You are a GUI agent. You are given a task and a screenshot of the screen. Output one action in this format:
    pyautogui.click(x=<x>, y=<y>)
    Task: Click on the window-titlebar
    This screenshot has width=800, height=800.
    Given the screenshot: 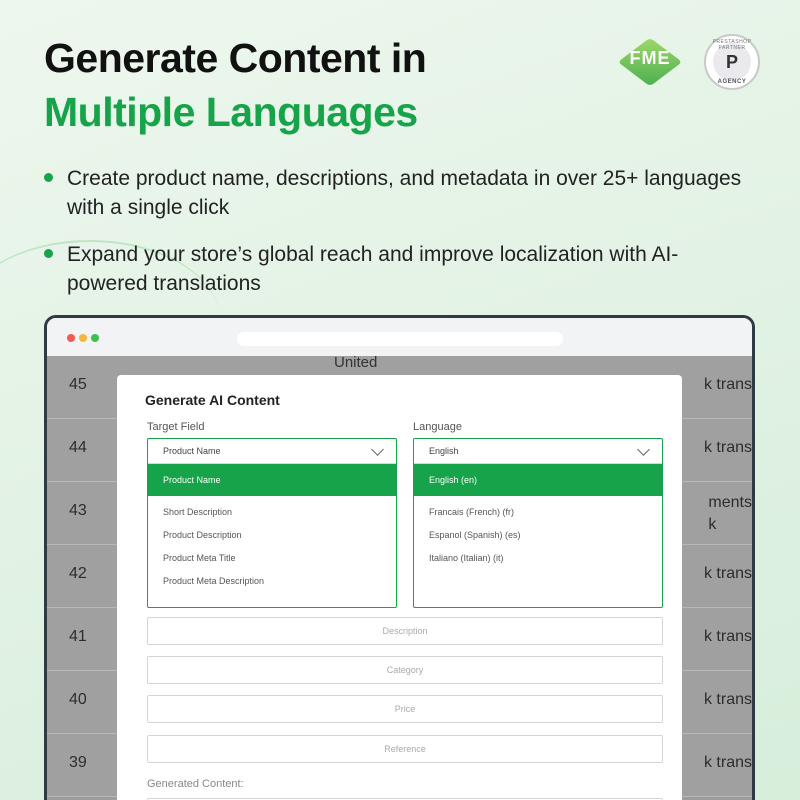 What is the action you would take?
    pyautogui.click(x=399, y=337)
    